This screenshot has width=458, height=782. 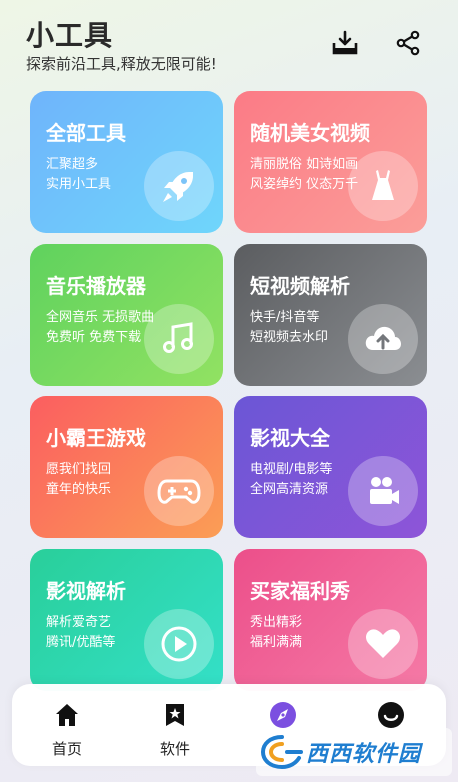 I want to click on card-all-tools: 全部工具 汇聚超多 实用小工具, so click(x=126, y=162).